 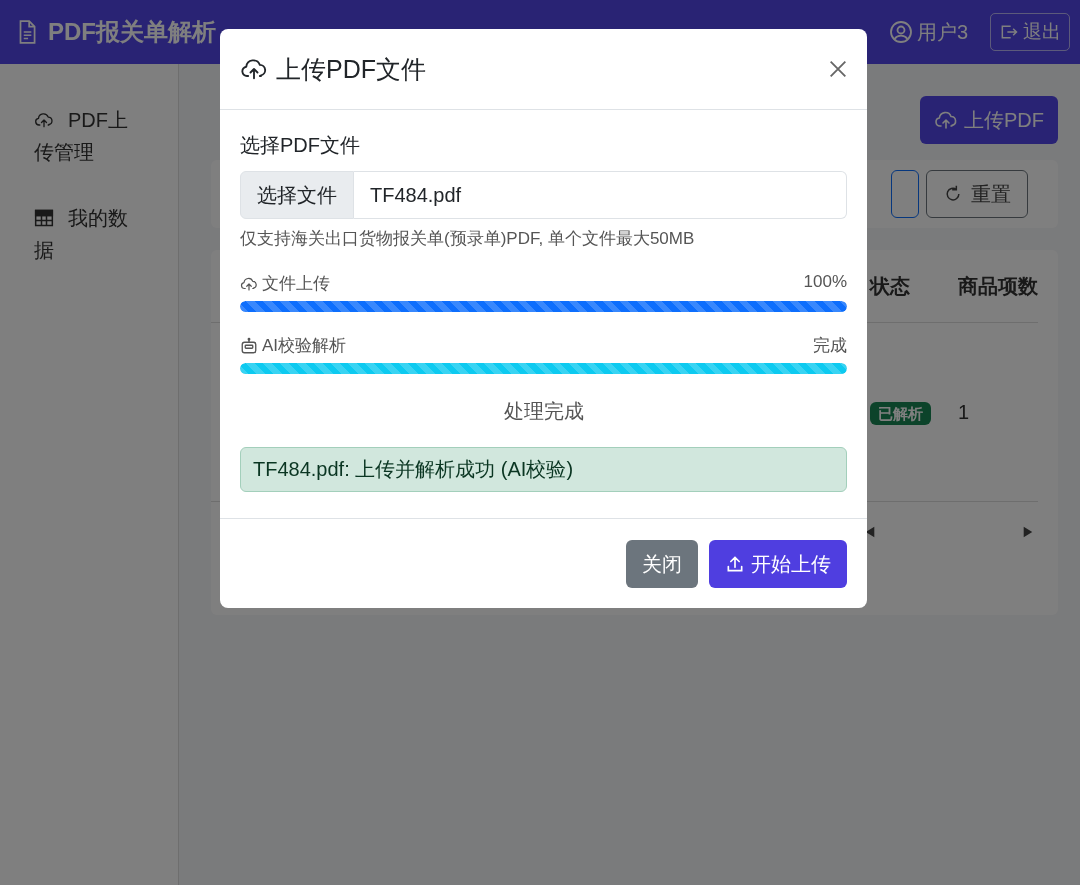 What do you see at coordinates (778, 564) in the screenshot?
I see `start-upload-button: 开始上传` at bounding box center [778, 564].